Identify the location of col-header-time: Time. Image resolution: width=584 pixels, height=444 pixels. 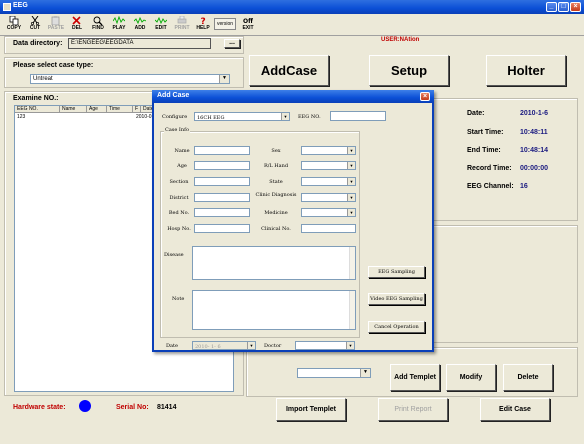
(120, 109).